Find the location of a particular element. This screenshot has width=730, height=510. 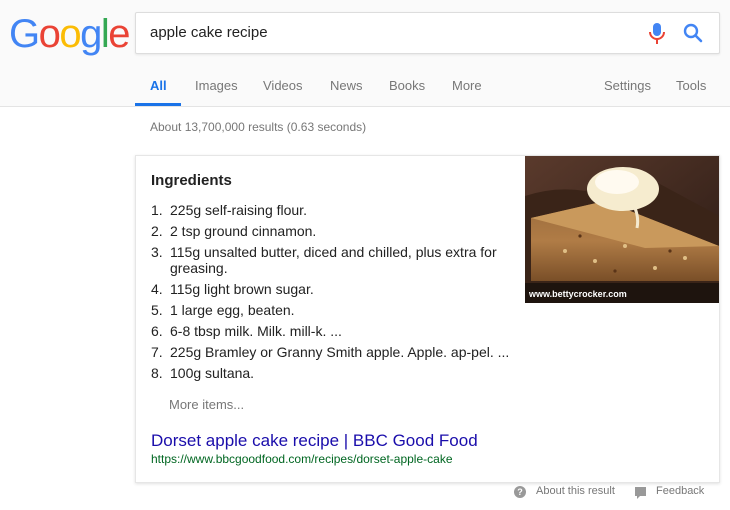

item-text: 1 large egg, beaten. is located at coordinates (232, 310).